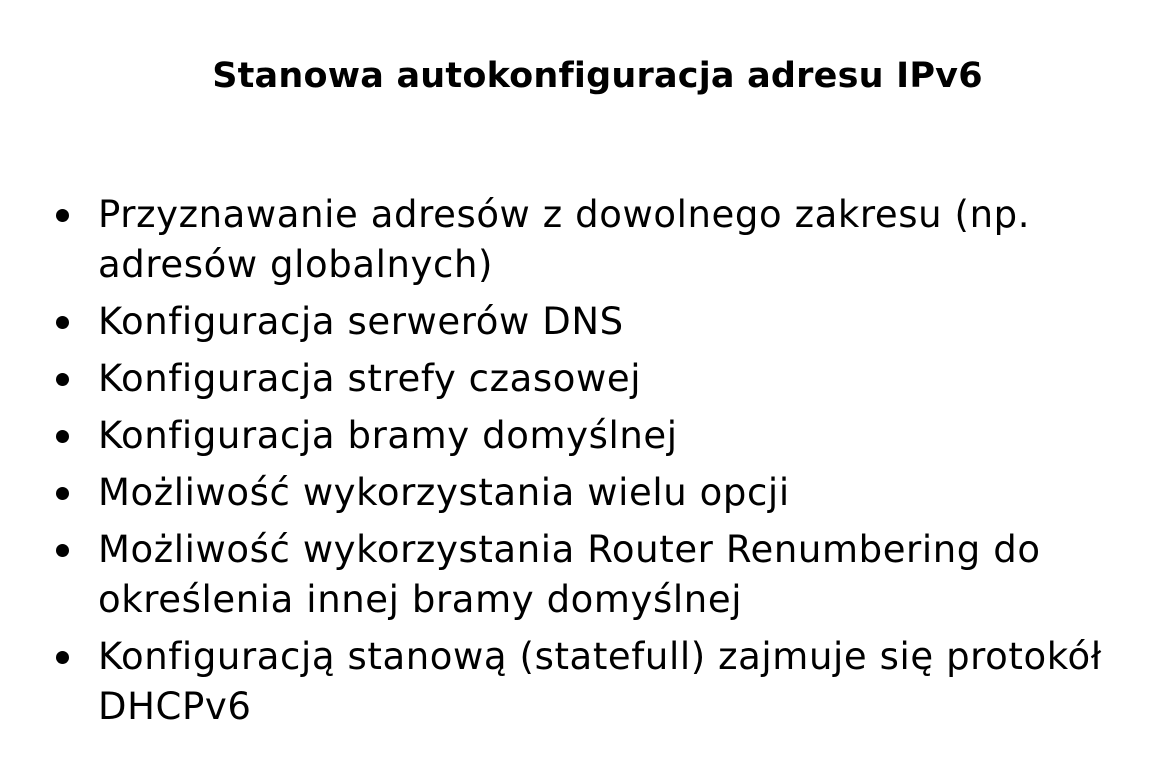 The image size is (1155, 770). What do you see at coordinates (361, 321) in the screenshot?
I see `bullet-text: Konfiguracja serwerów DNS` at bounding box center [361, 321].